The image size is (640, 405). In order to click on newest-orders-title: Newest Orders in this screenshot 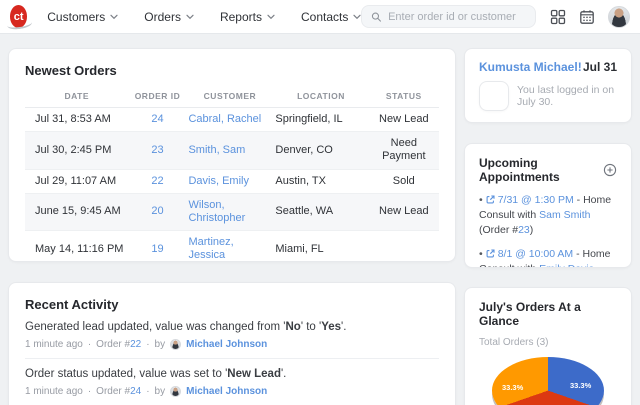, I will do `click(71, 70)`.